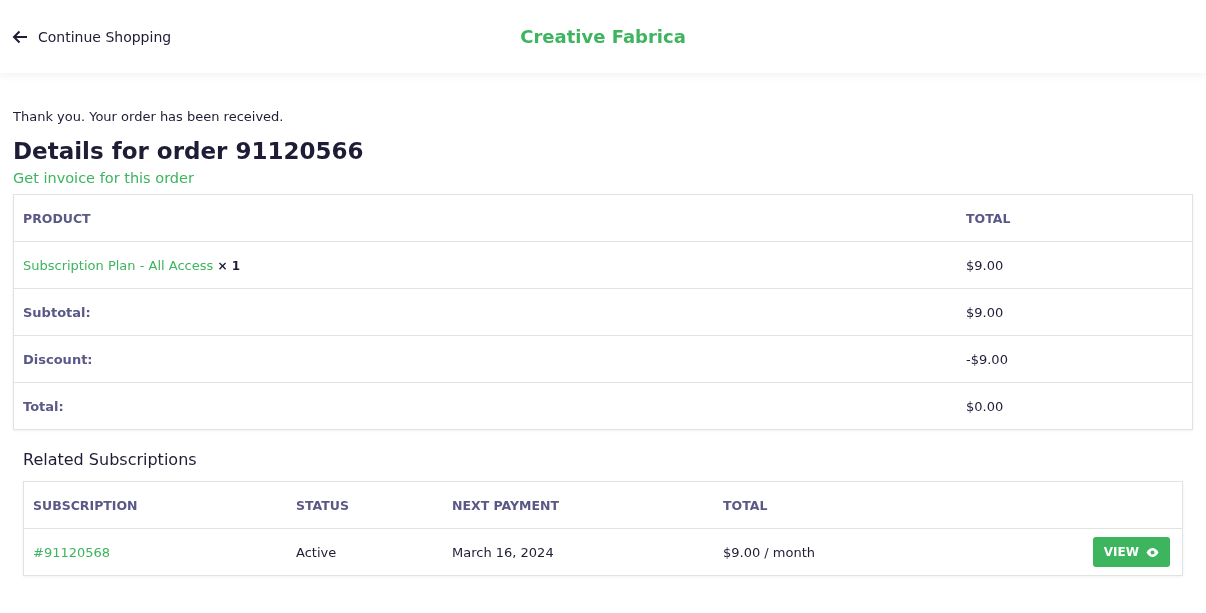 The image size is (1206, 613). I want to click on column-header: NEXT PAYMENT, so click(506, 505).